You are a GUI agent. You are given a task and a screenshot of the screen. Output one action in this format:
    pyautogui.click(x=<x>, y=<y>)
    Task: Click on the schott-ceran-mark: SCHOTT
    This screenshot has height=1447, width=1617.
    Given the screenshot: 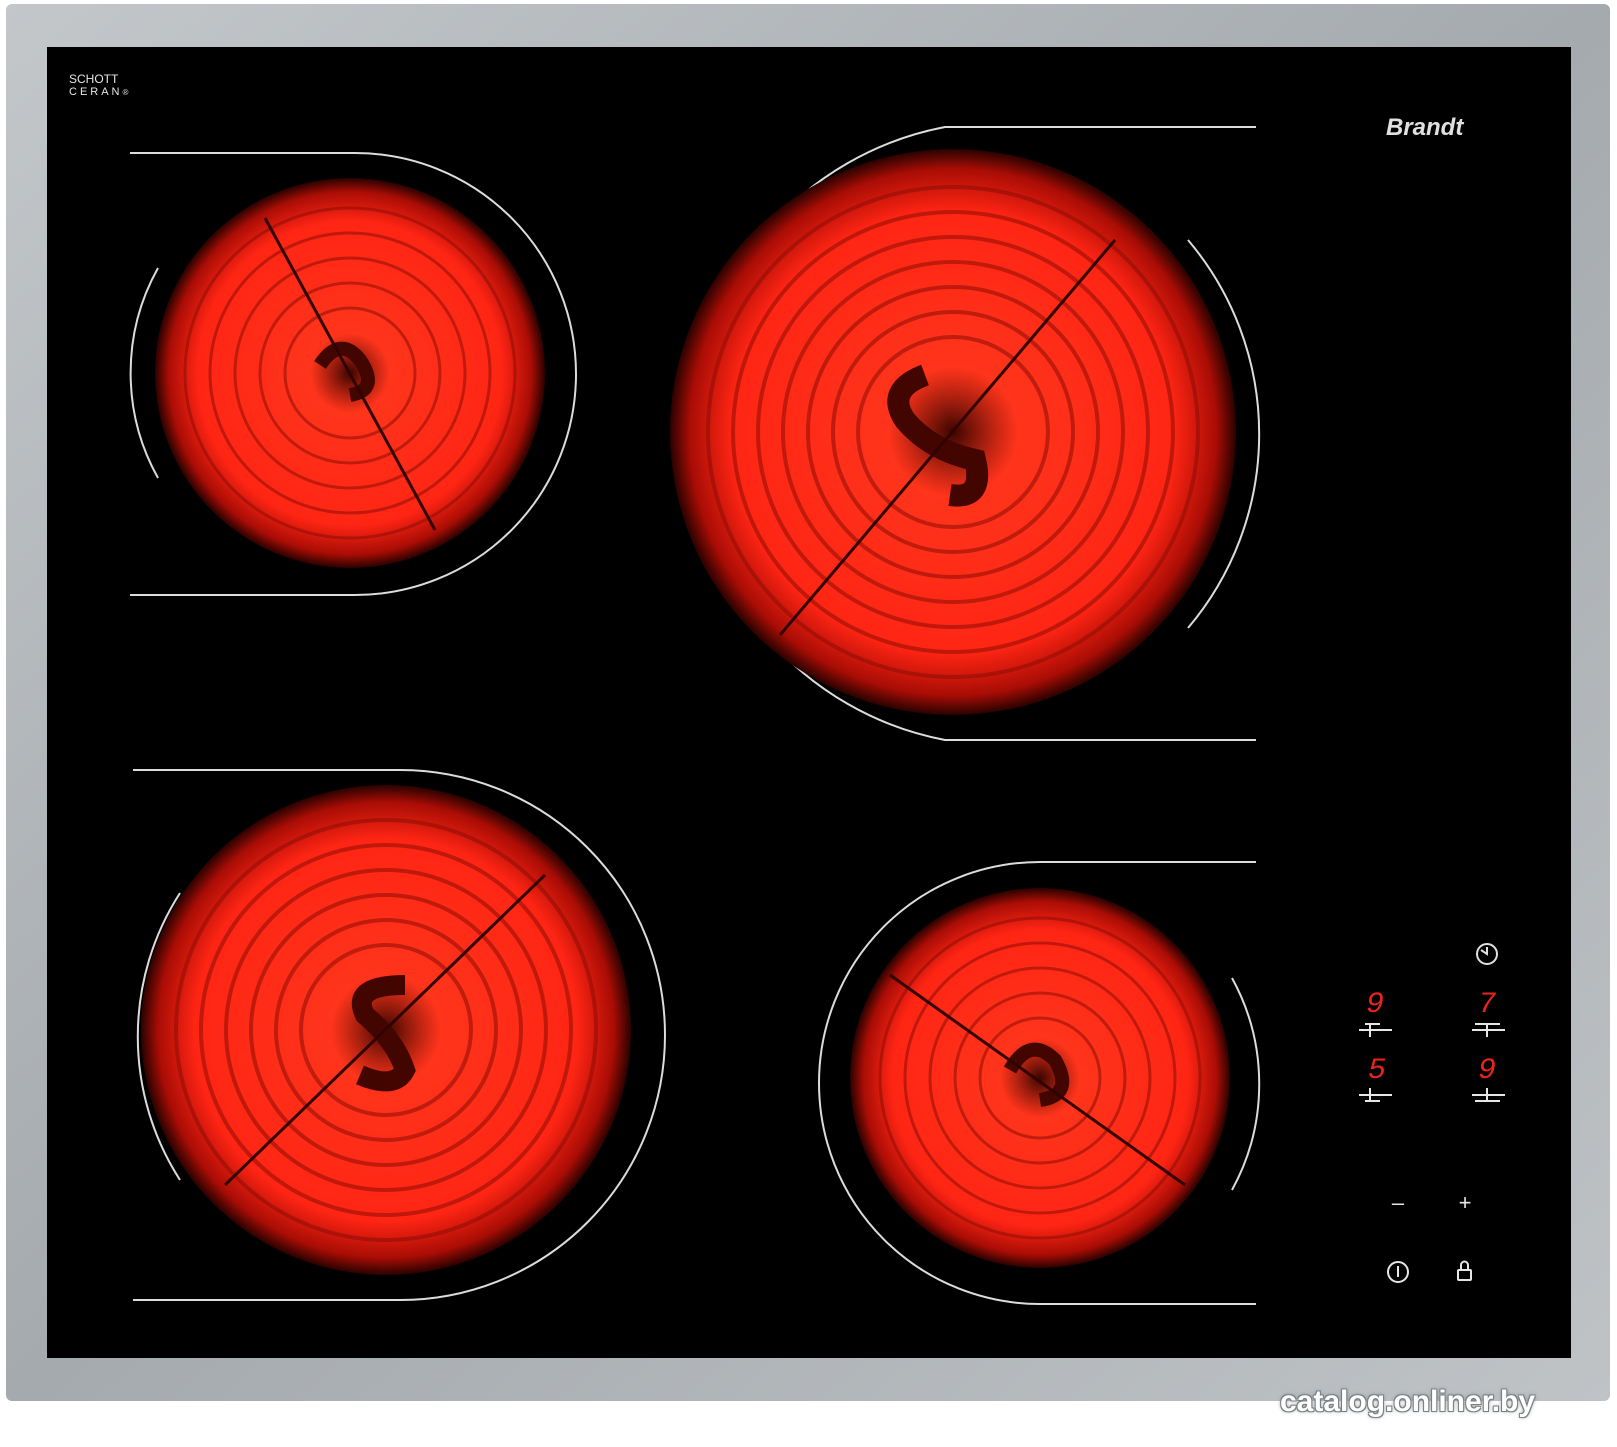 What is the action you would take?
    pyautogui.click(x=94, y=79)
    